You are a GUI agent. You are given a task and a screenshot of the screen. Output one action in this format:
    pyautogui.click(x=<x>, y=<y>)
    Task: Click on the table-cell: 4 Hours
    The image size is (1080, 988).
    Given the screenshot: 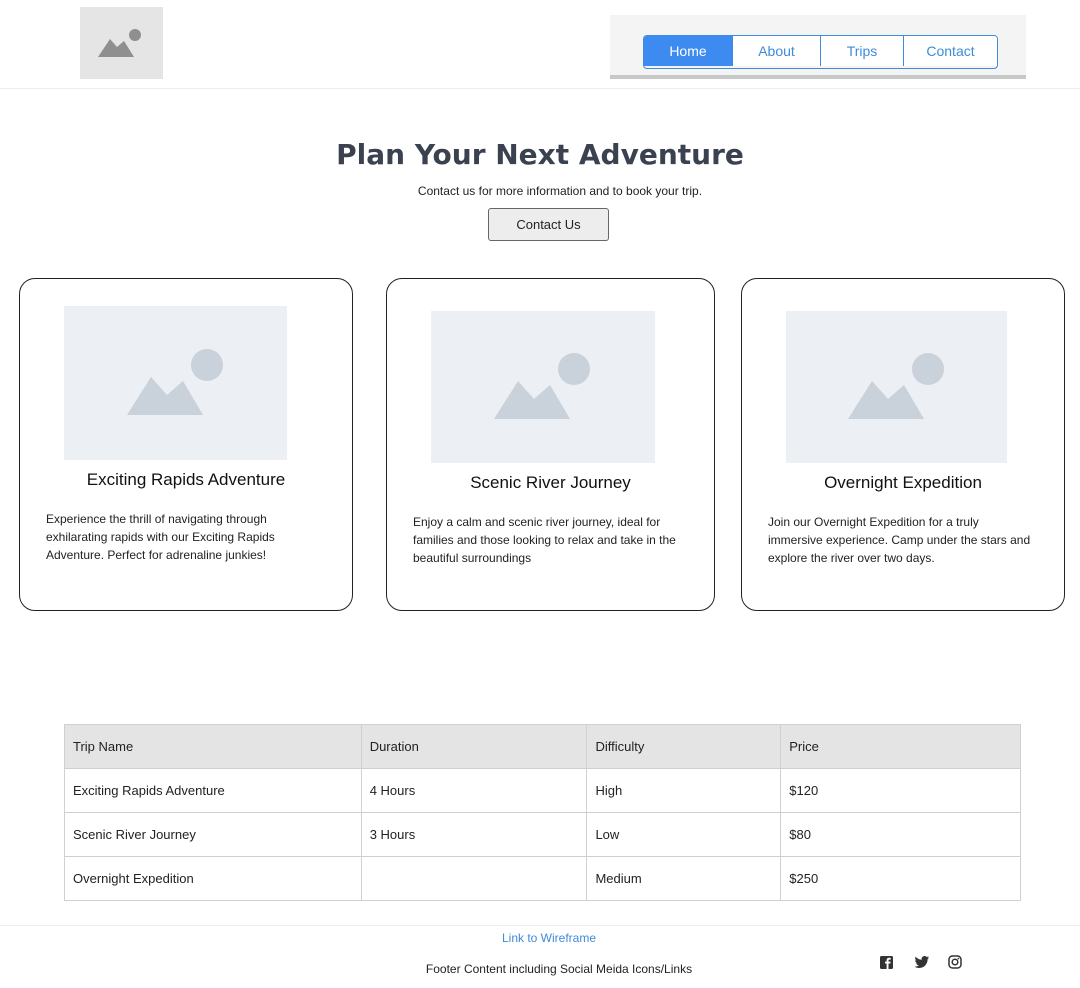 What is the action you would take?
    pyautogui.click(x=474, y=790)
    